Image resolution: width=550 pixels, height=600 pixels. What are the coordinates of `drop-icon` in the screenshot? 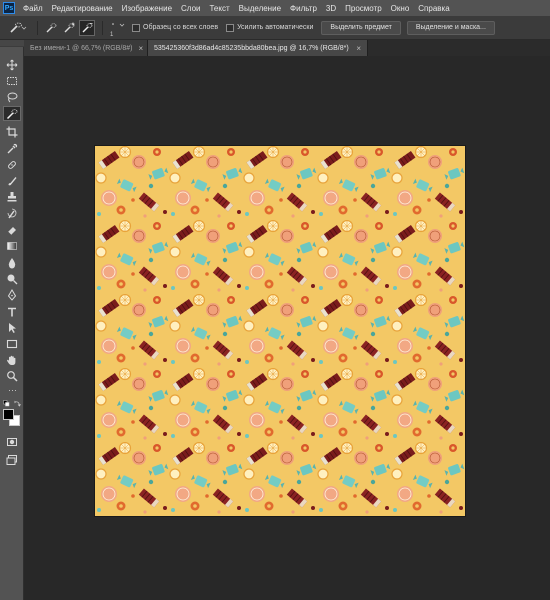 It's located at (12, 262).